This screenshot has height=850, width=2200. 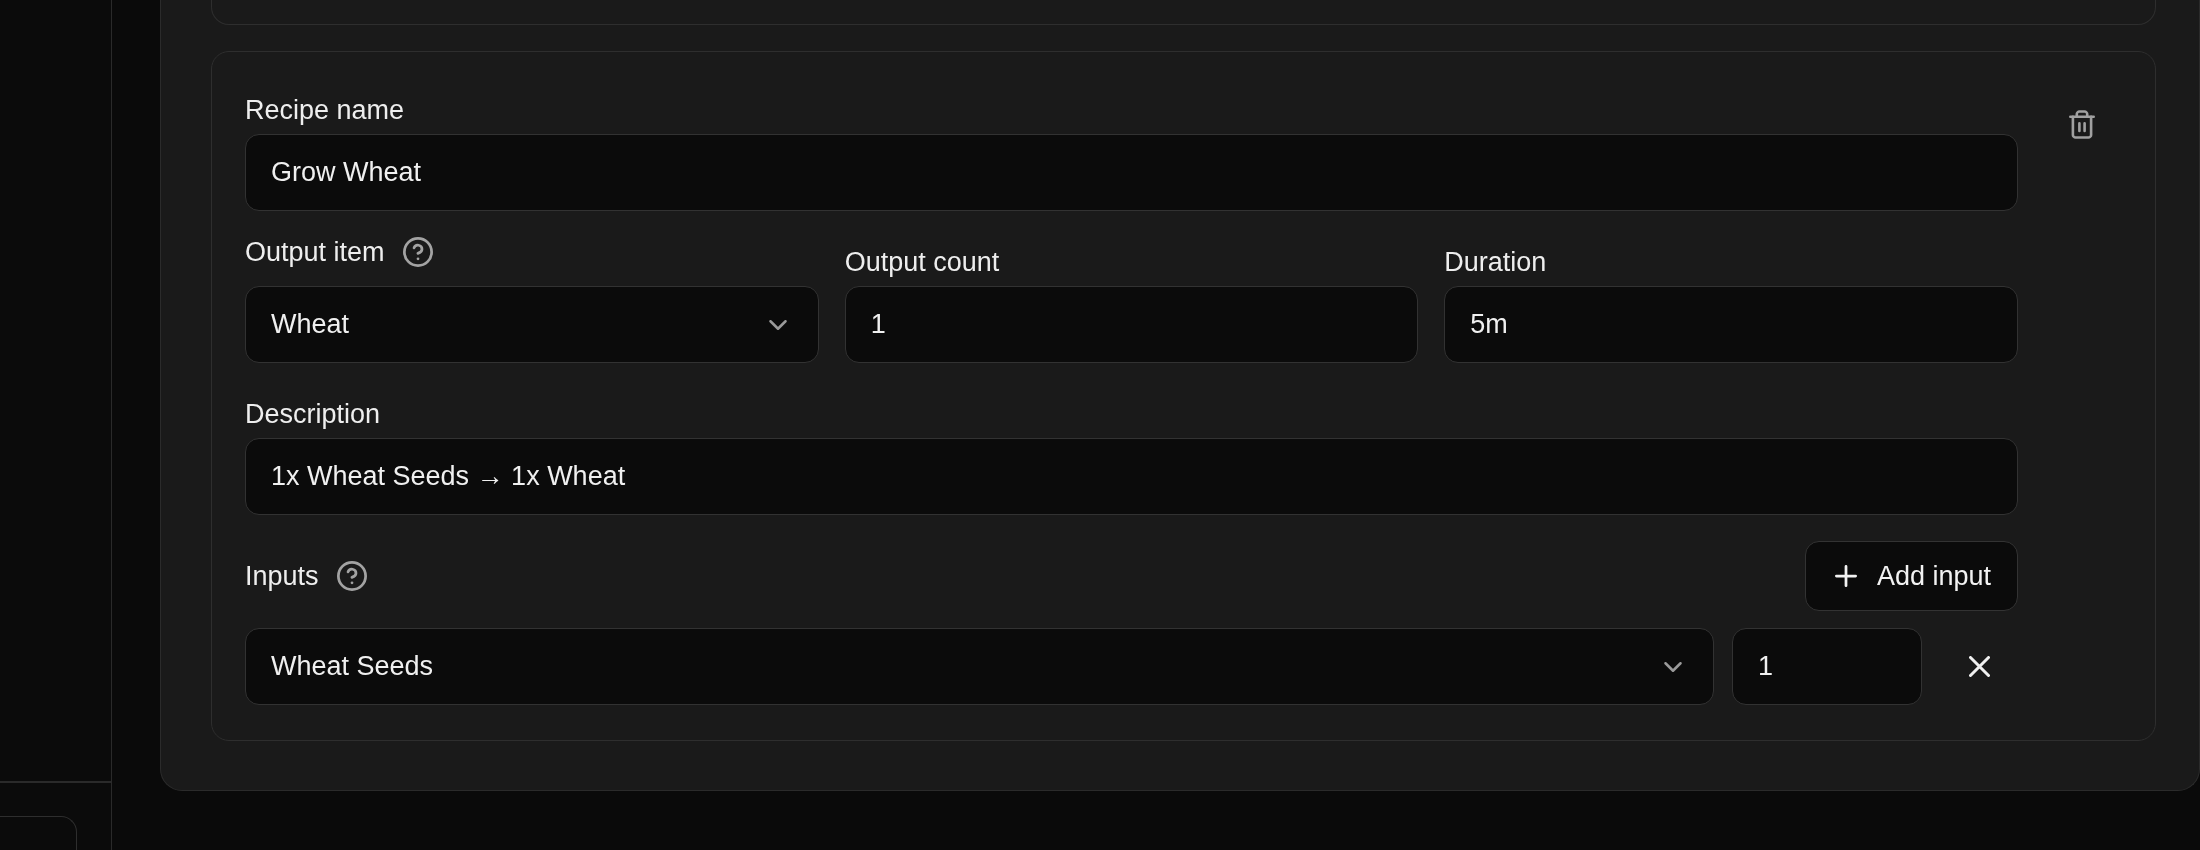 What do you see at coordinates (1495, 262) in the screenshot?
I see `field-label: Duration` at bounding box center [1495, 262].